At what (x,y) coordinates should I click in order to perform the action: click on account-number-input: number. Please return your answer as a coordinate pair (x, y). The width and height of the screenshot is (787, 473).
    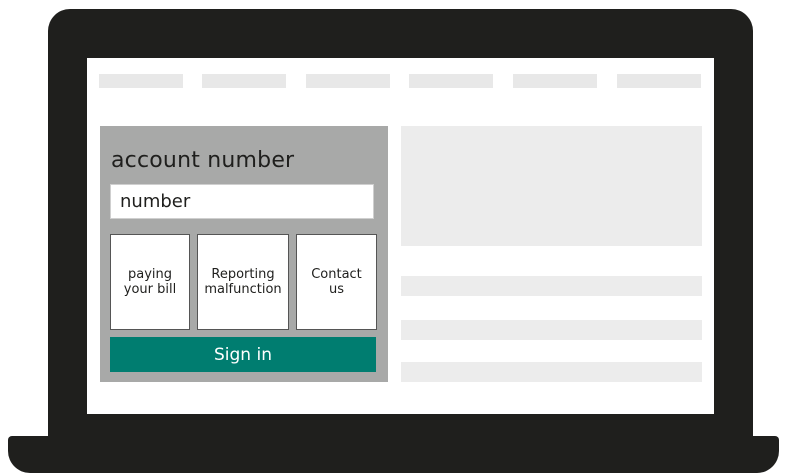
    Looking at the image, I should click on (242, 201).